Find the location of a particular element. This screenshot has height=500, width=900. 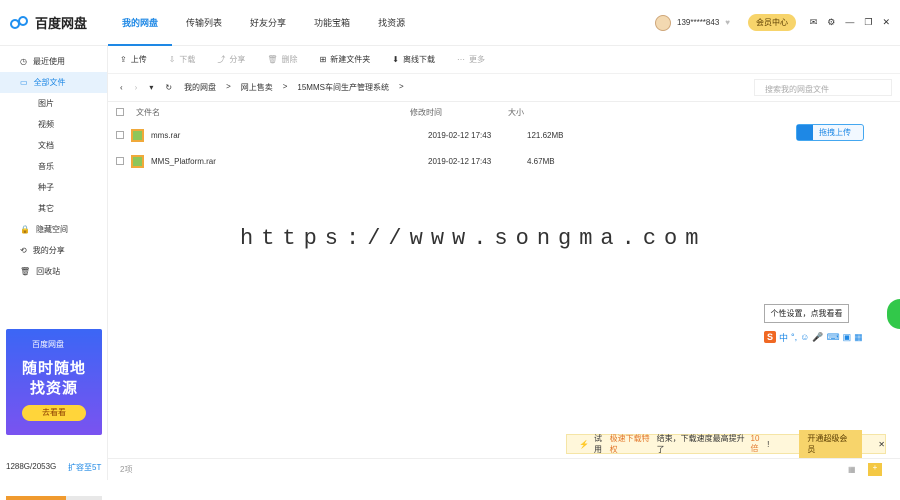

toolbar-button: ⇪ 上传 is located at coordinates (133, 59).